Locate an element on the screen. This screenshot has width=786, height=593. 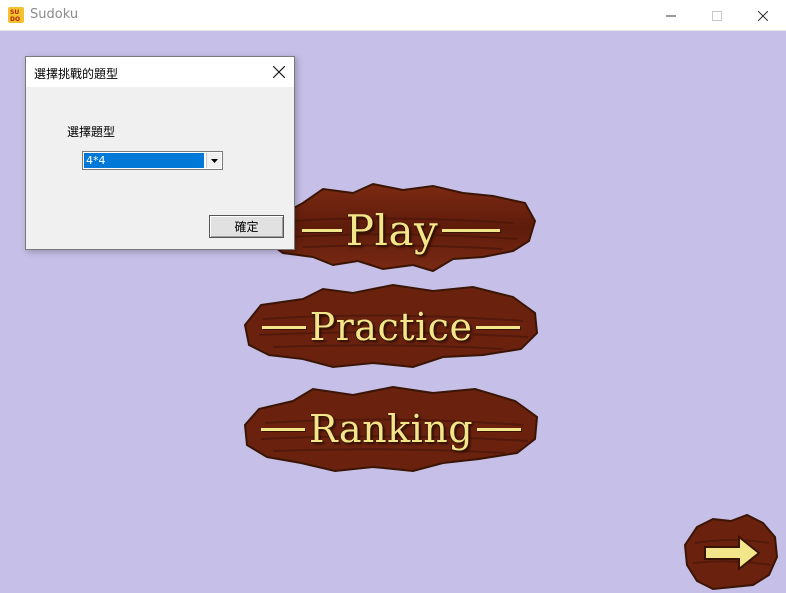
dialog-title: 選擇挑戰的題型 is located at coordinates (76, 74).